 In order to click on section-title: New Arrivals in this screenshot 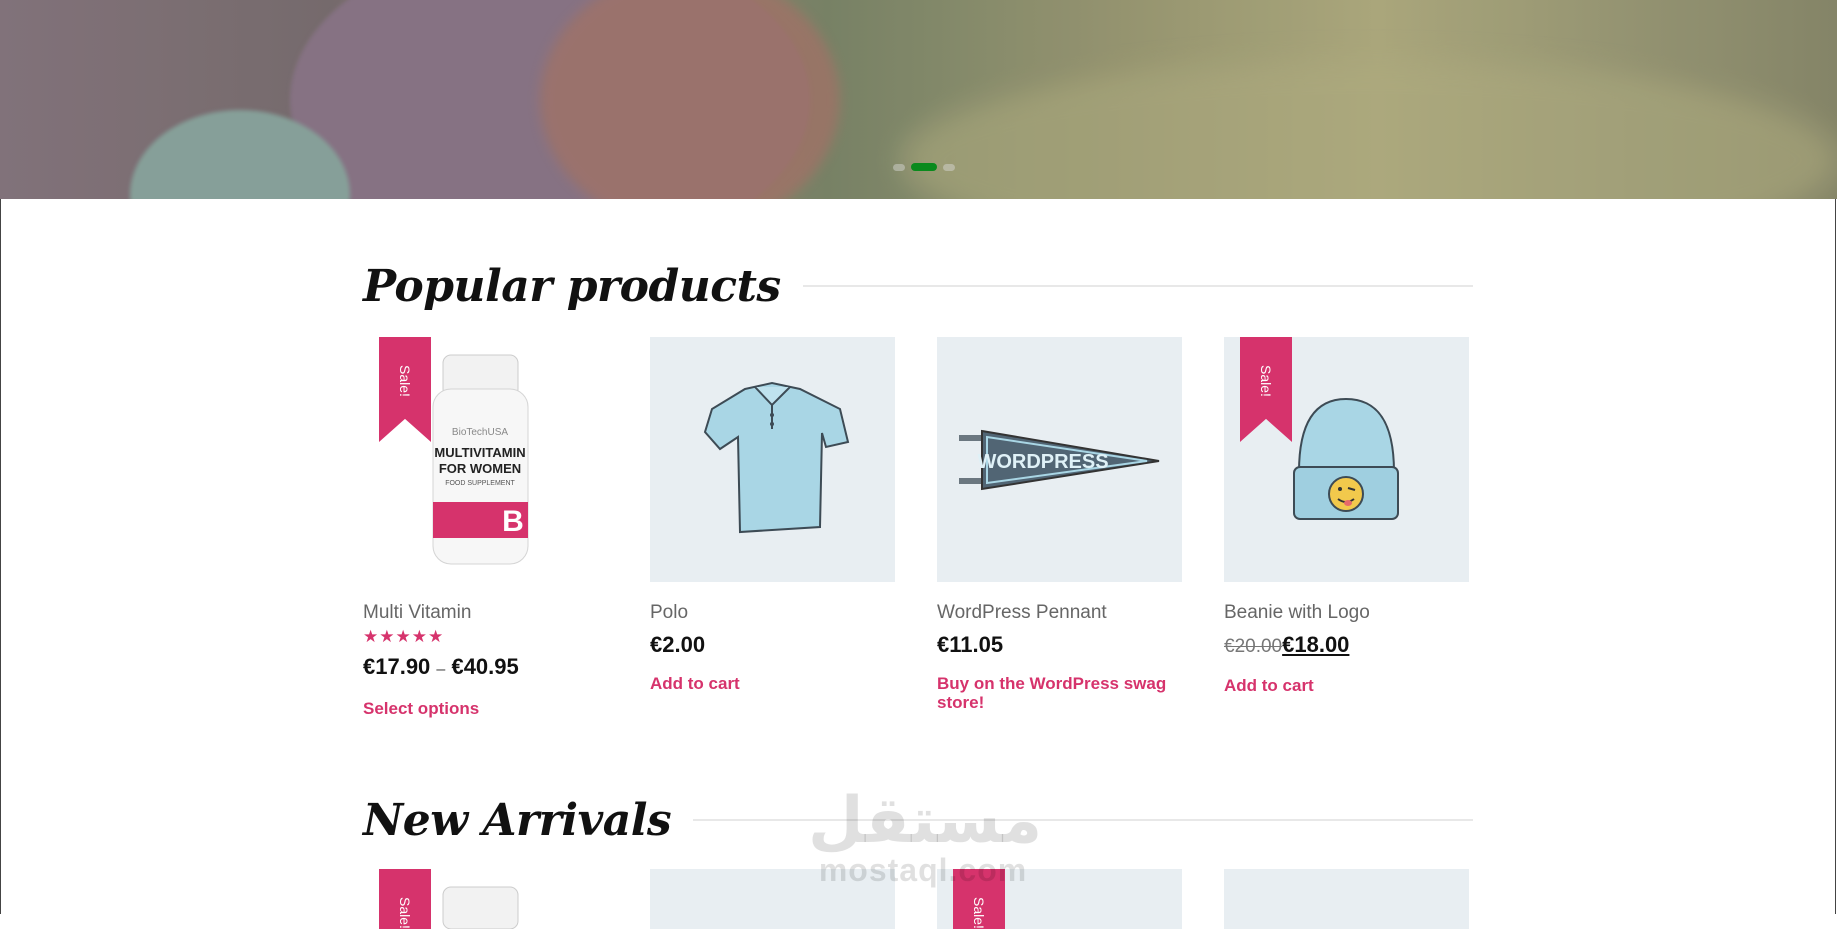, I will do `click(517, 820)`.